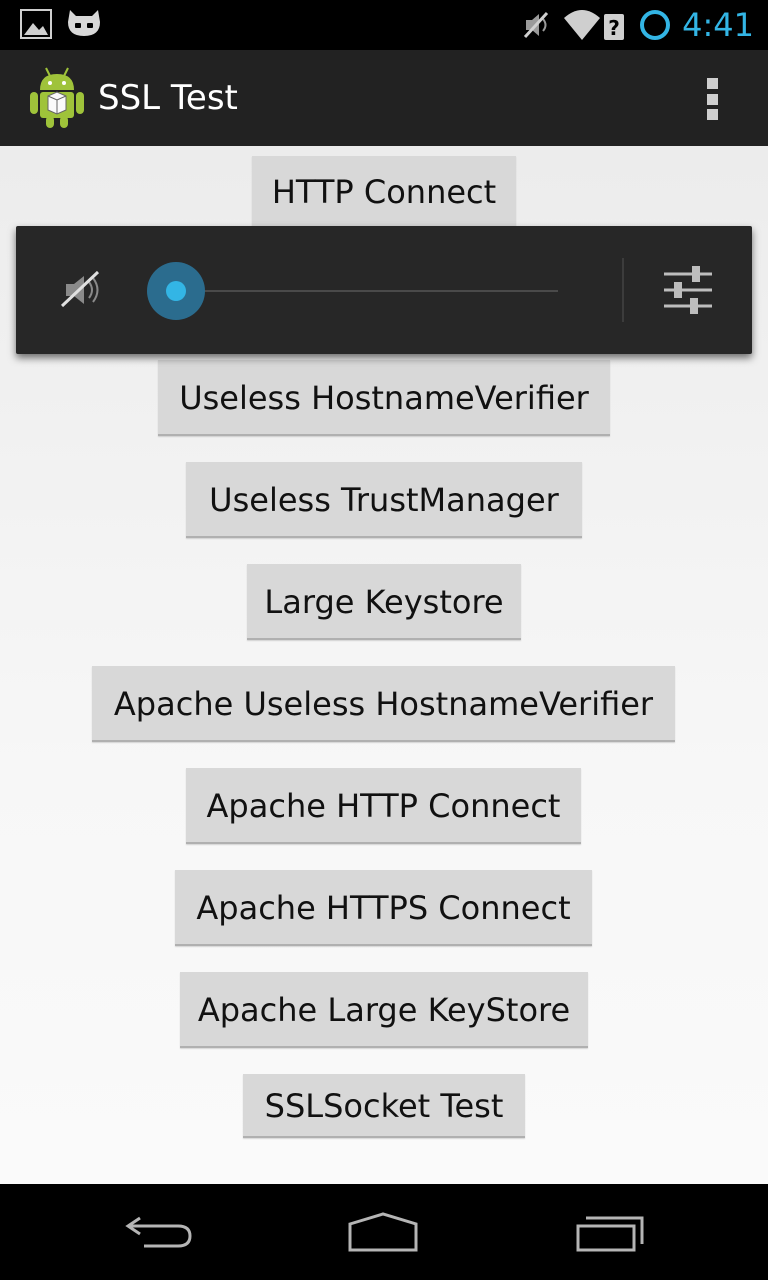  What do you see at coordinates (384, 192) in the screenshot?
I see `http-connect-button: HTTP Connect` at bounding box center [384, 192].